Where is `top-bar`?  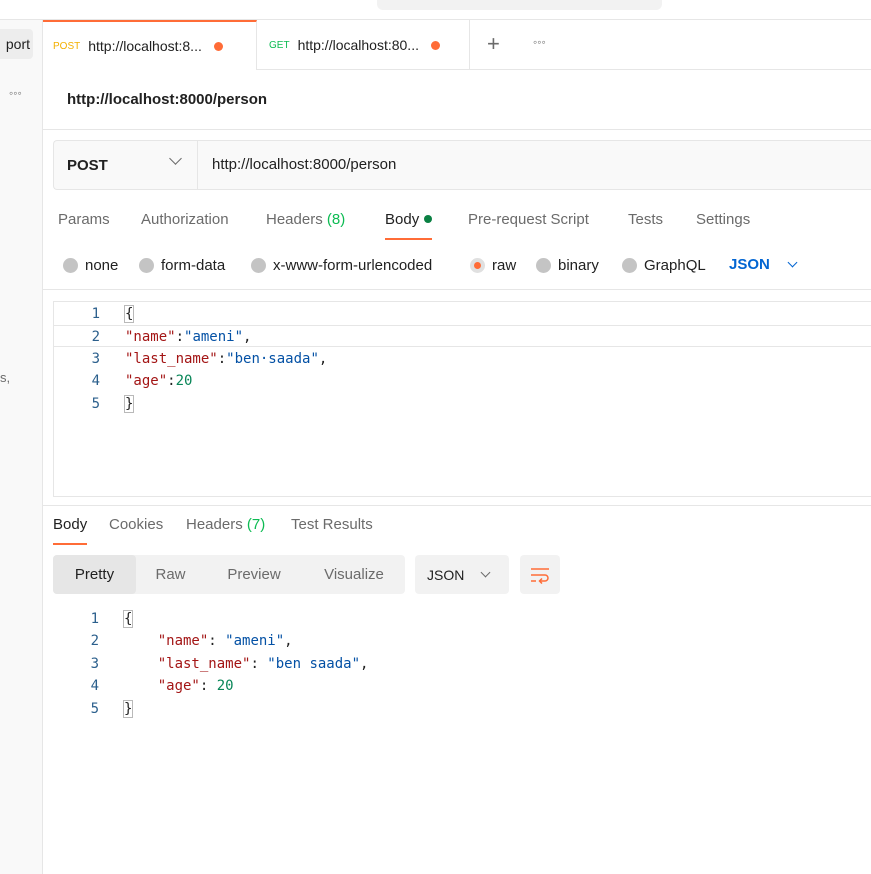 top-bar is located at coordinates (435, 10).